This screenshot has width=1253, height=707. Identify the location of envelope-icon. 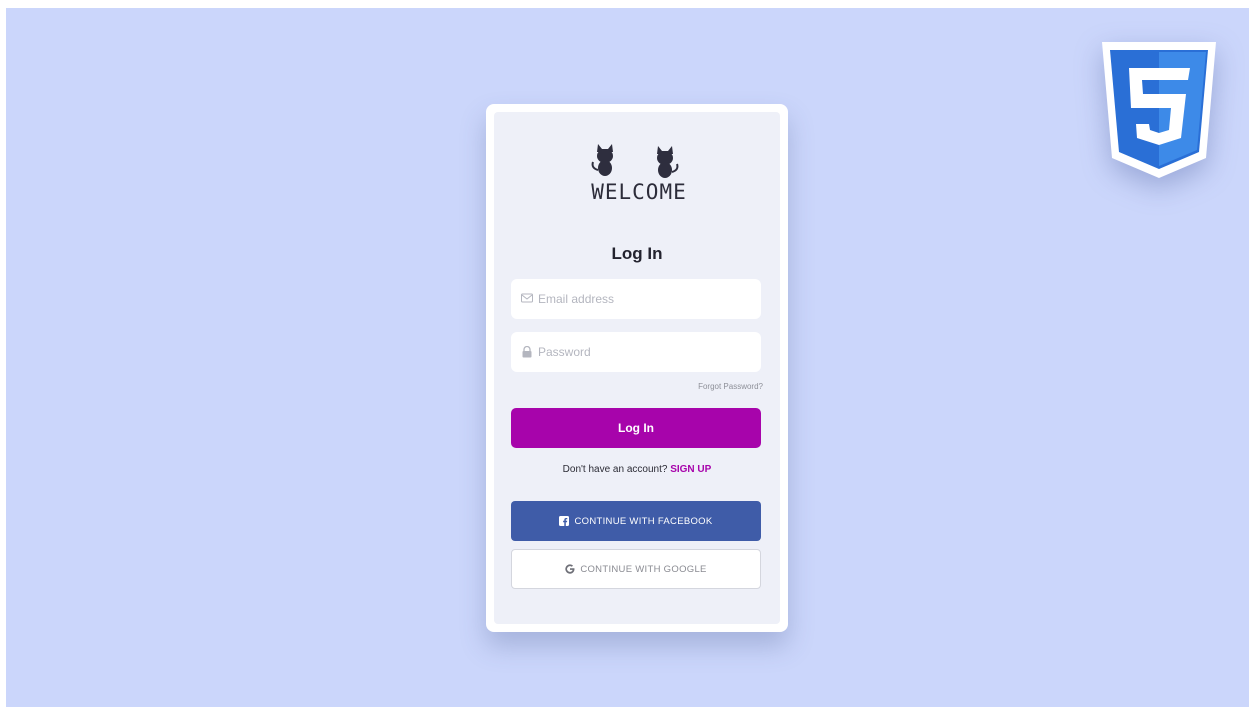
(527, 299).